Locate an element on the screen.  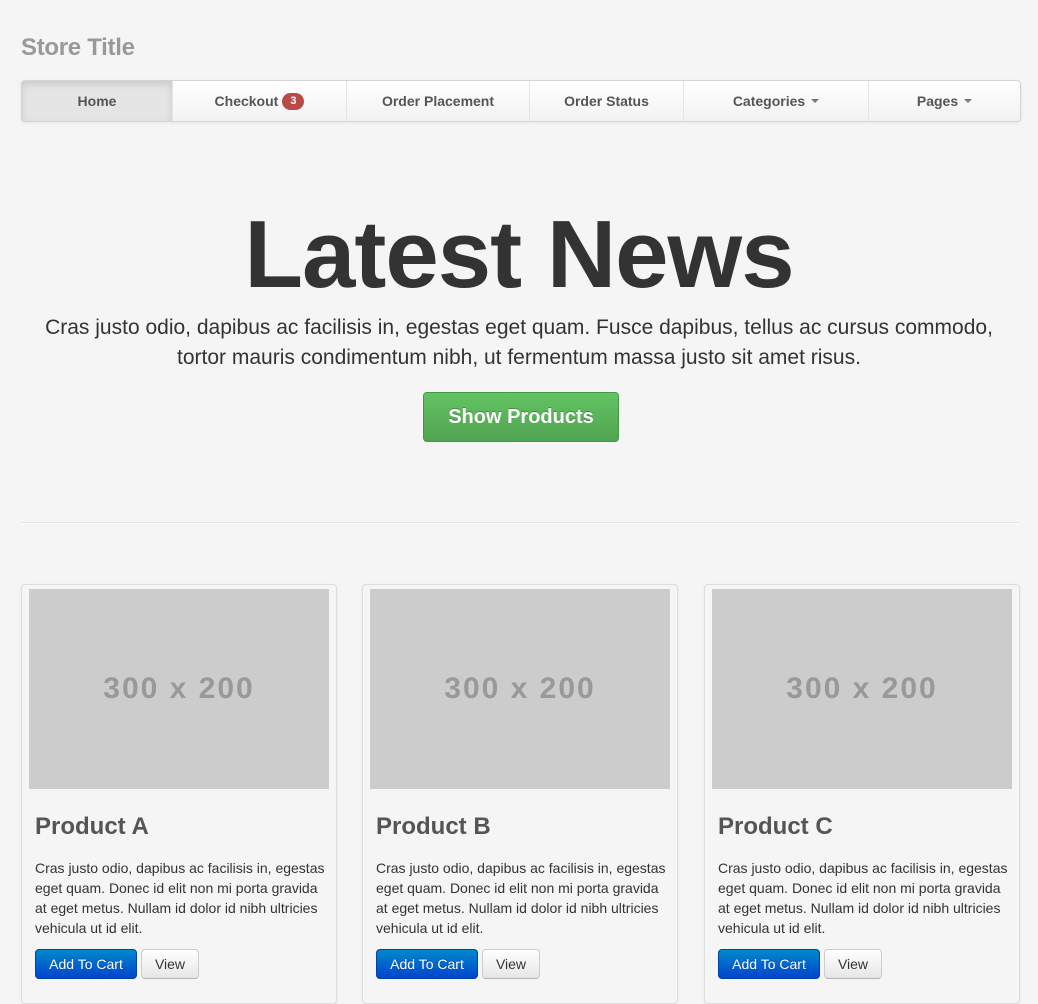
nav-item-label: Order Placement is located at coordinates (438, 101).